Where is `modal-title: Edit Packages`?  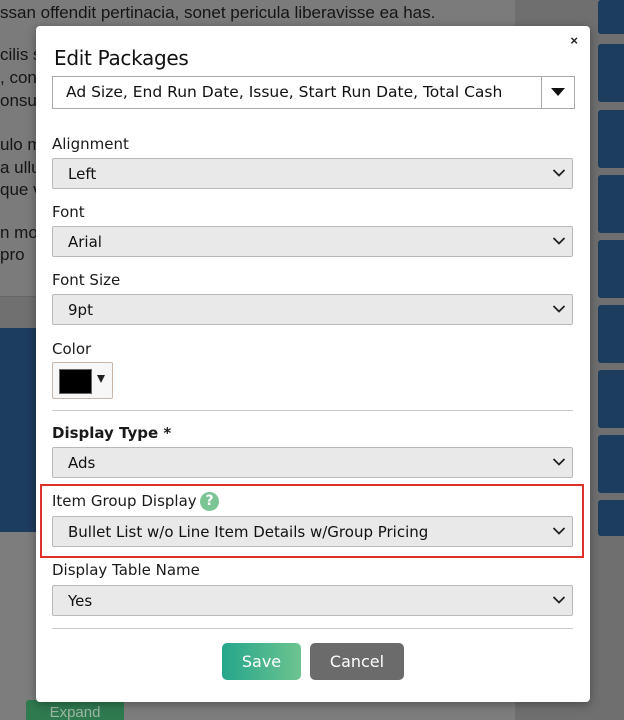 modal-title: Edit Packages is located at coordinates (121, 58).